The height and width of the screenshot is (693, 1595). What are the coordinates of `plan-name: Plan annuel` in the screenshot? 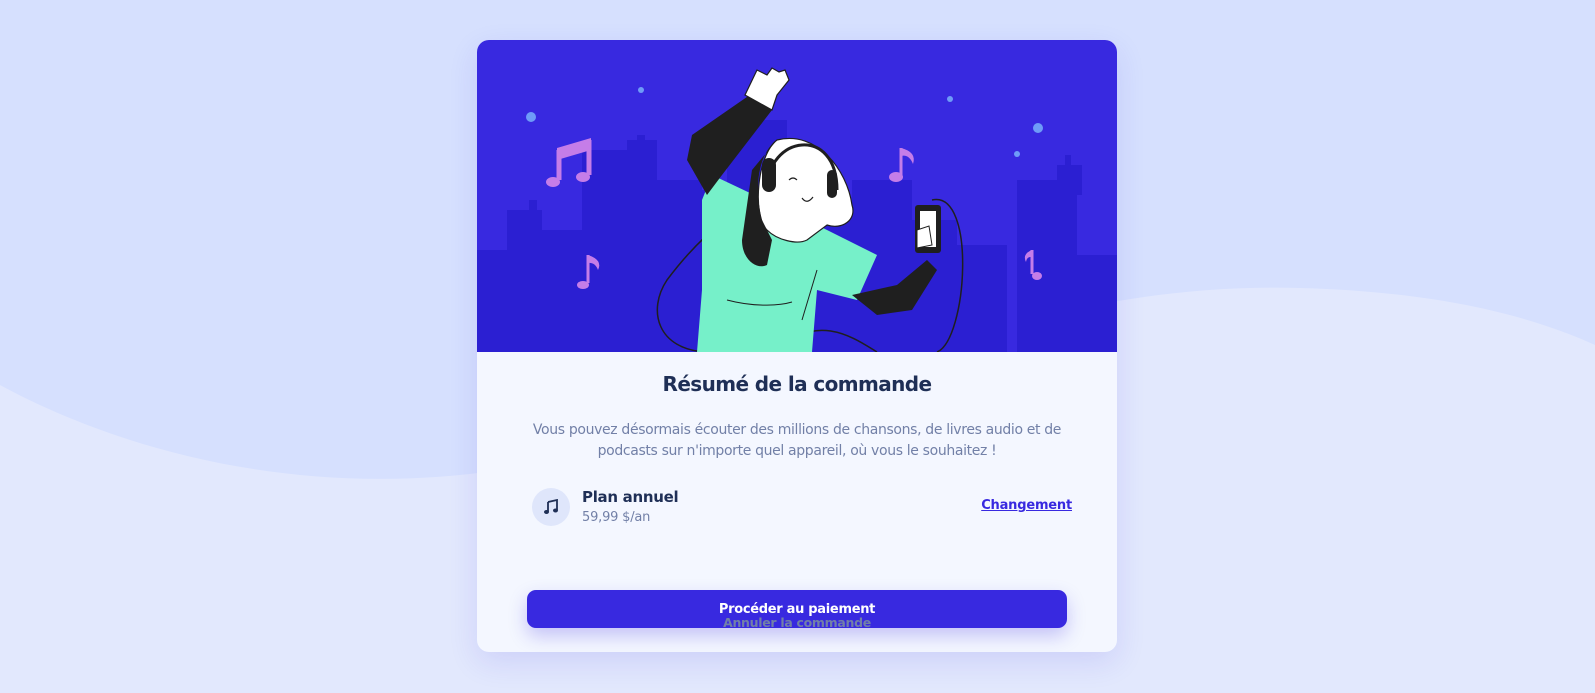 It's located at (630, 497).